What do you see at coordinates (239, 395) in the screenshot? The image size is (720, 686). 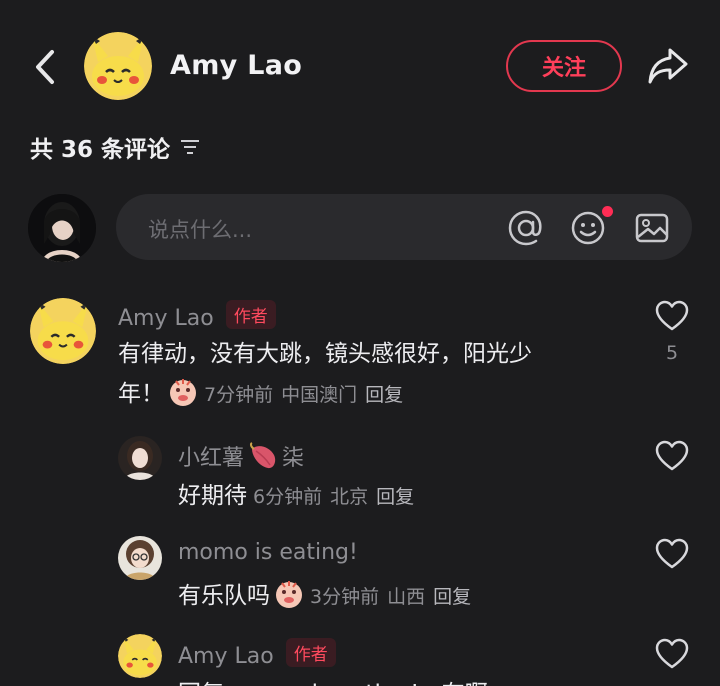 I see `comment-time: 7分钟前` at bounding box center [239, 395].